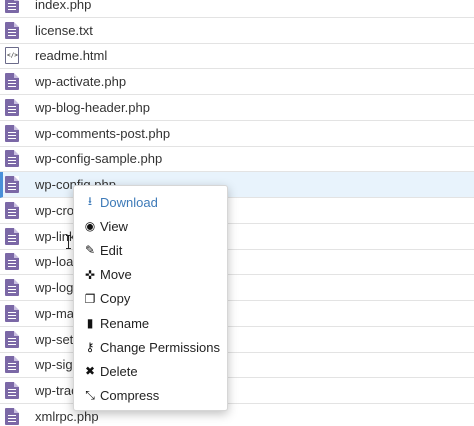 The width and height of the screenshot is (474, 426). I want to click on file-row: wp-cro, so click(237, 211).